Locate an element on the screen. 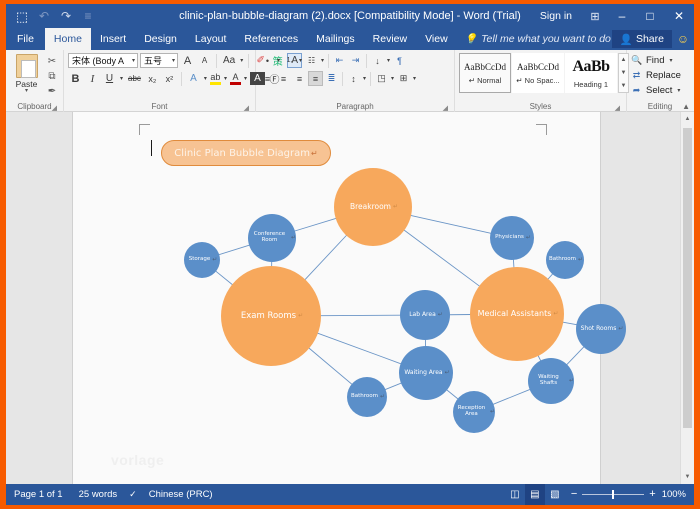  zoom-in-button: + is located at coordinates (652, 494).